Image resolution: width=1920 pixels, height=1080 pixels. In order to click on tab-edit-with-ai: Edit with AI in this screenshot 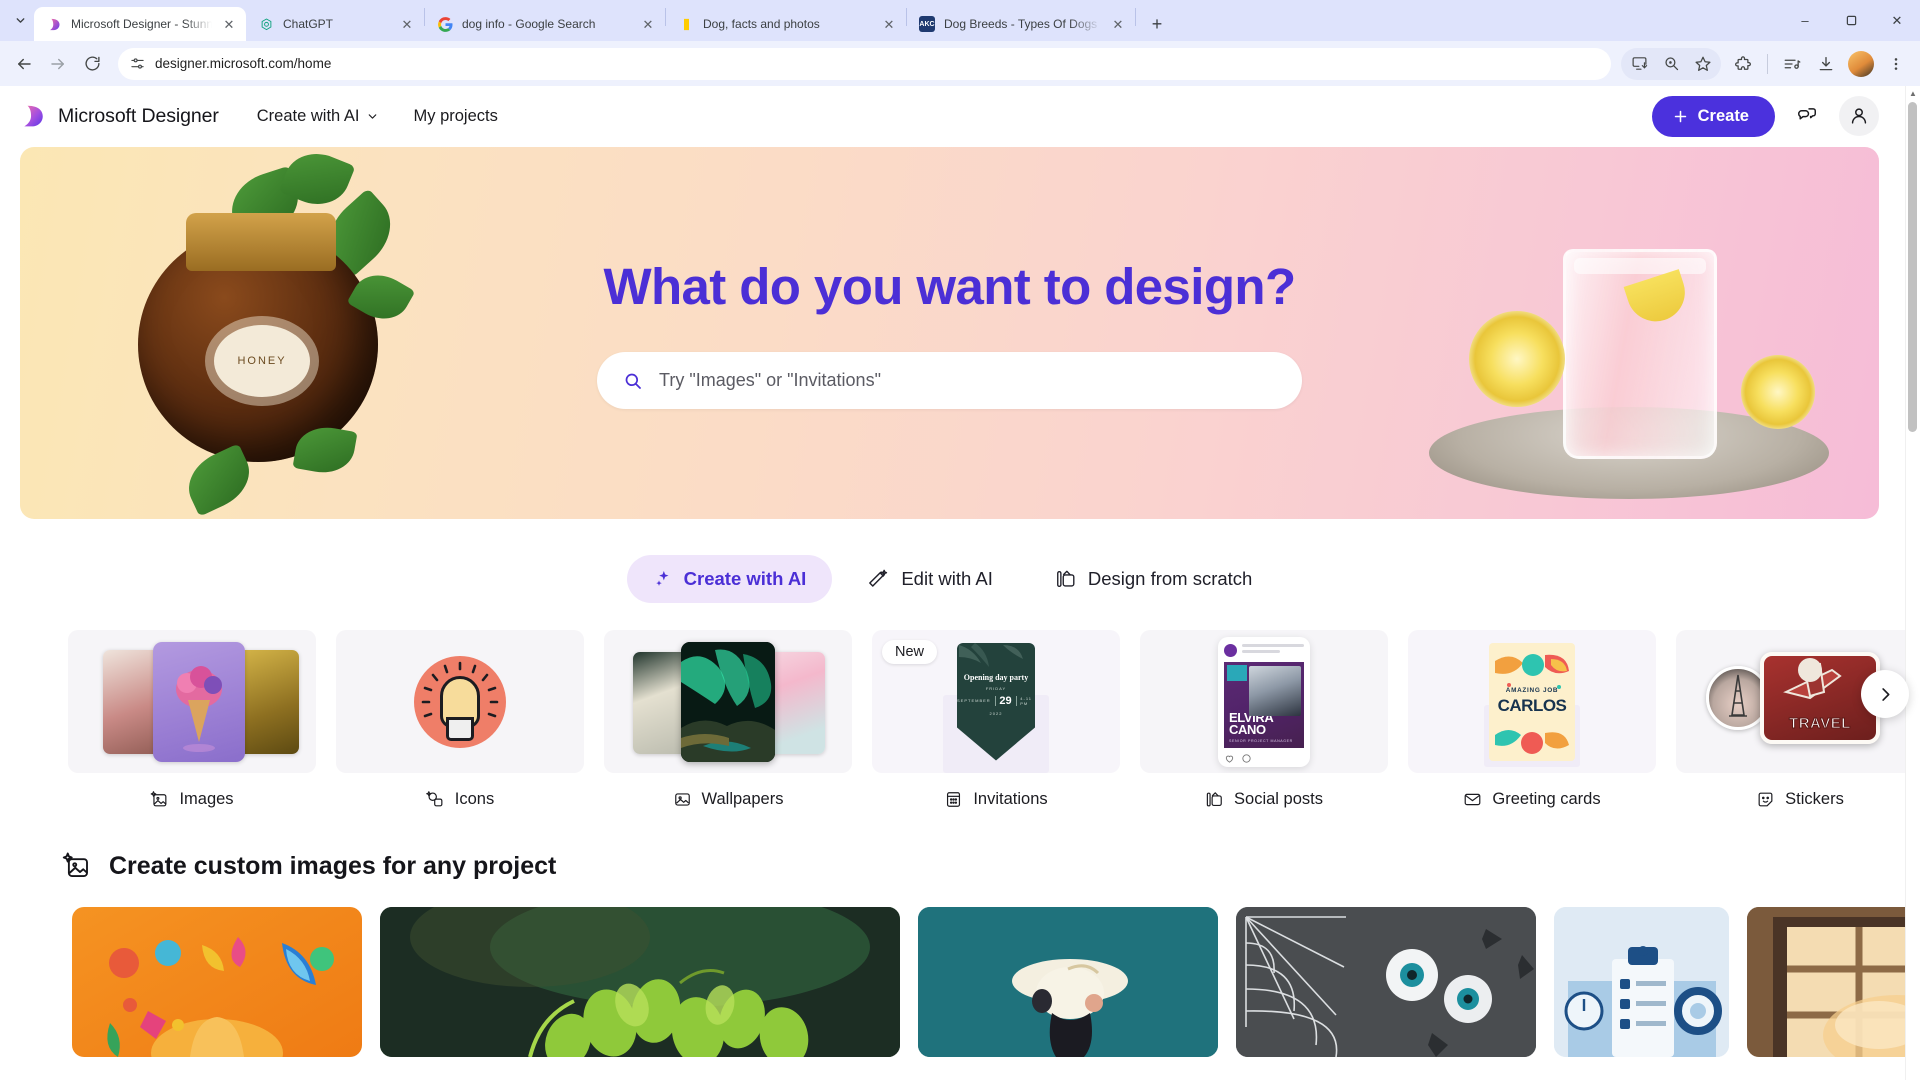, I will do `click(930, 579)`.